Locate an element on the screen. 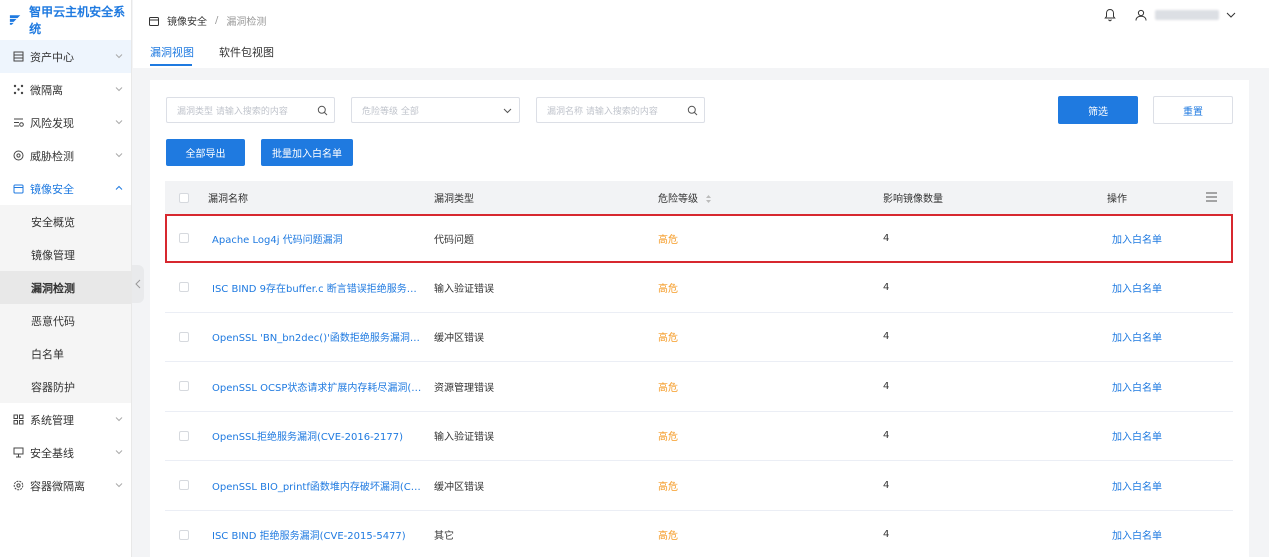 This screenshot has width=1269, height=557. sidebar-item-risk: 风险发现 is located at coordinates (65, 122).